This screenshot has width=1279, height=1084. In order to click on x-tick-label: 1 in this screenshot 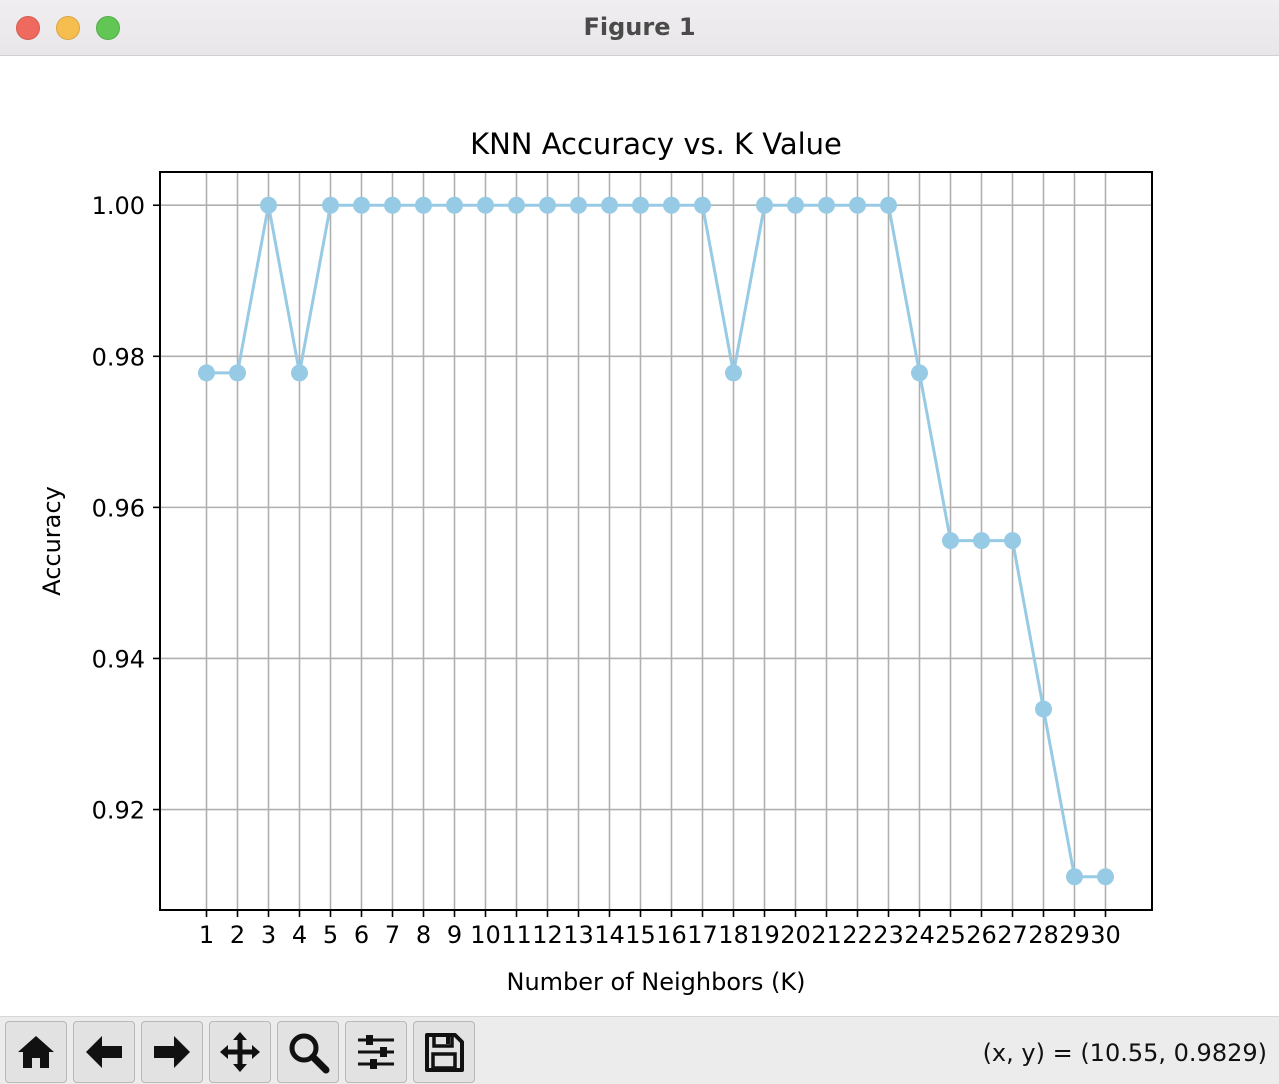, I will do `click(206, 935)`.